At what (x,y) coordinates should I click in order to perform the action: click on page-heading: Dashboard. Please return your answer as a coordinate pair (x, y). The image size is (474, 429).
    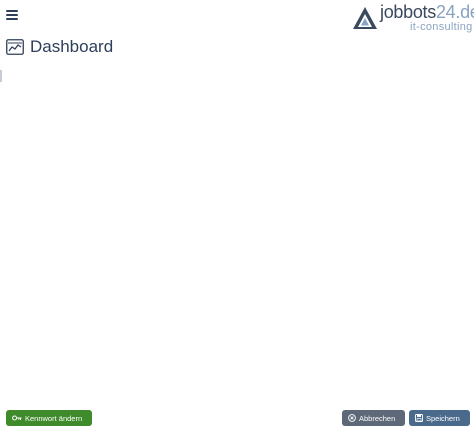
    Looking at the image, I should click on (59, 47).